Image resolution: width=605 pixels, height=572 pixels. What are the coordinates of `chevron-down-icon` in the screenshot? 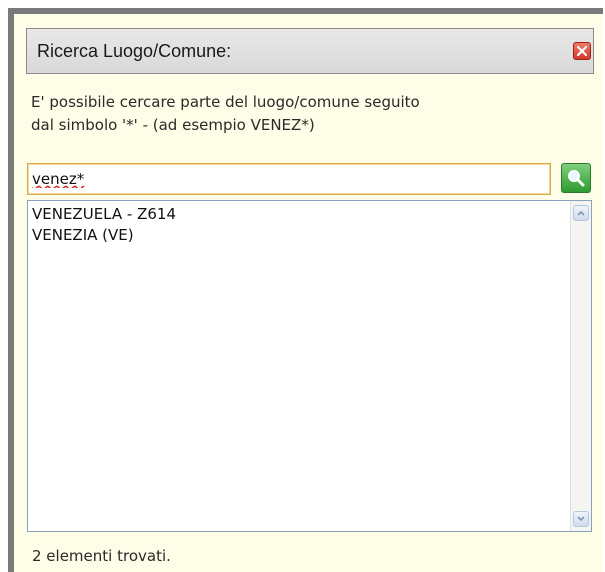 It's located at (581, 519).